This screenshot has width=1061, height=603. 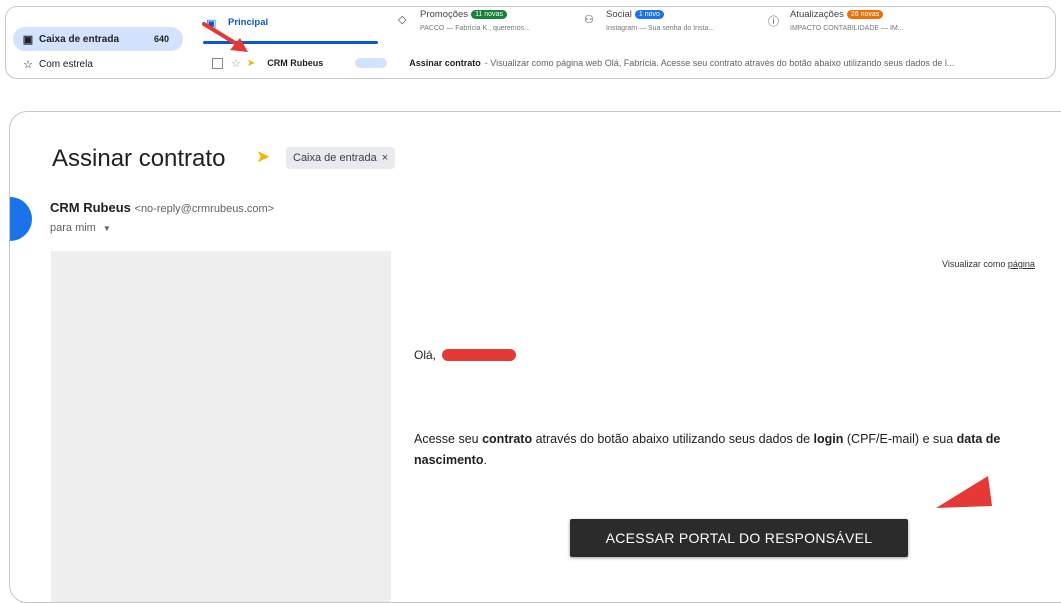 What do you see at coordinates (217, 63) in the screenshot?
I see `select-checkbox` at bounding box center [217, 63].